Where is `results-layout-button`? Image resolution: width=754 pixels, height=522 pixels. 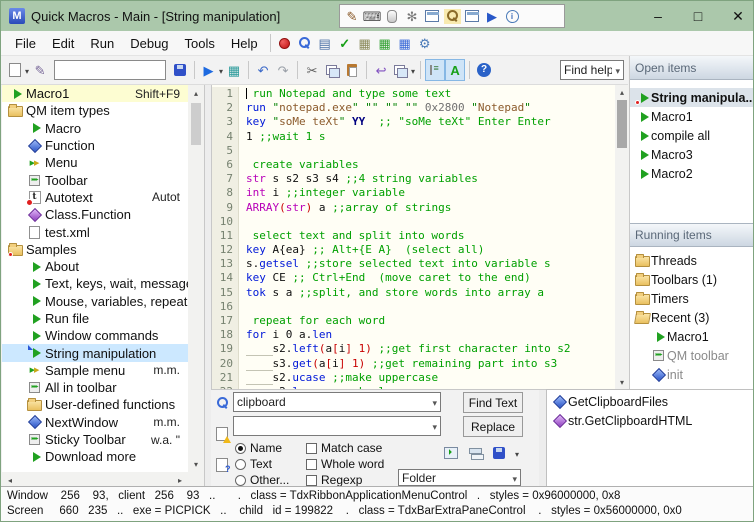
results-layout-button is located at coordinates (475, 453).